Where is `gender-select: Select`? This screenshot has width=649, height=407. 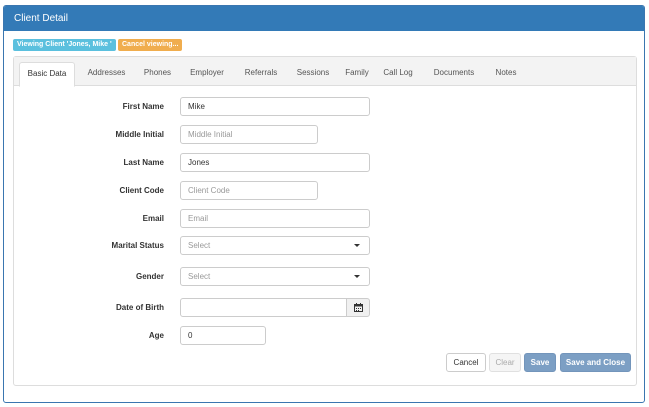 gender-select: Select is located at coordinates (275, 276).